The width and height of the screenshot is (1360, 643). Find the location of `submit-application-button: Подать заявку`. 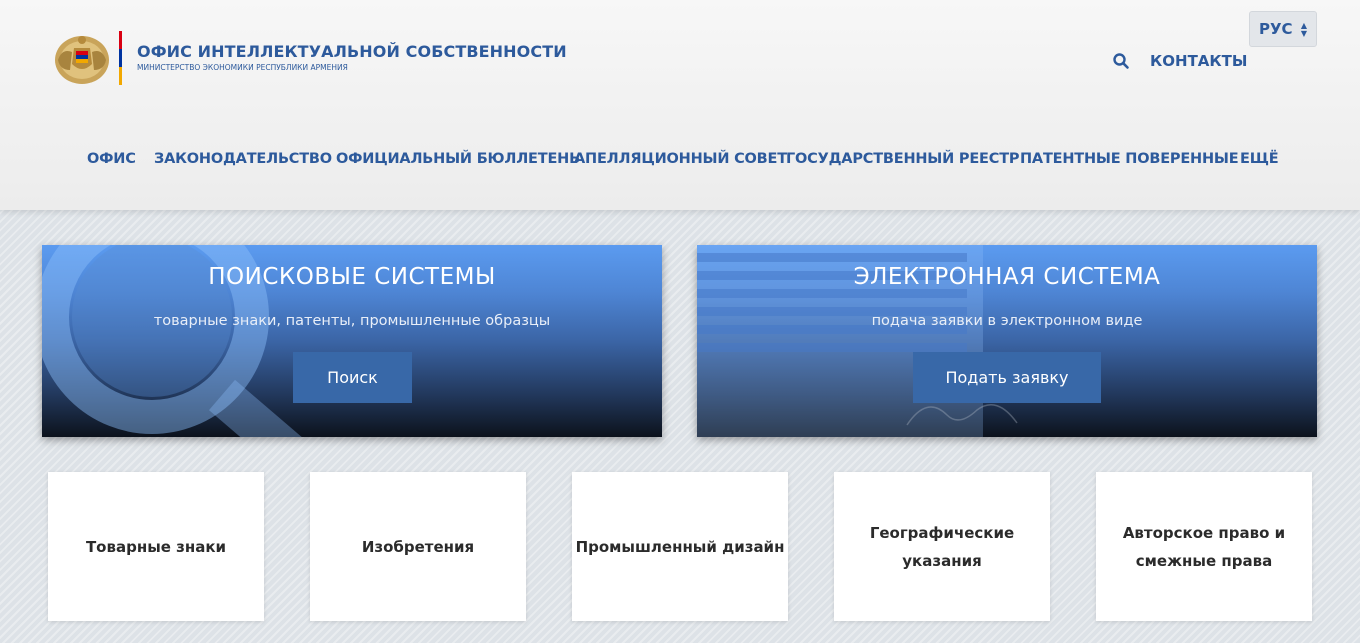

submit-application-button: Подать заявку is located at coordinates (1007, 377).